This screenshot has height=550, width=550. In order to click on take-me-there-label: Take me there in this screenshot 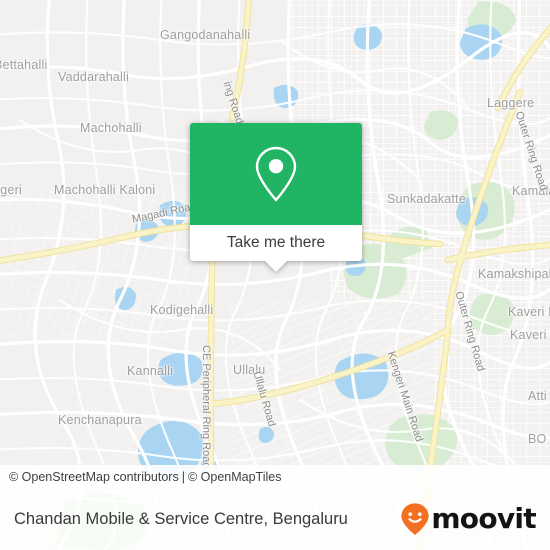, I will do `click(276, 242)`.